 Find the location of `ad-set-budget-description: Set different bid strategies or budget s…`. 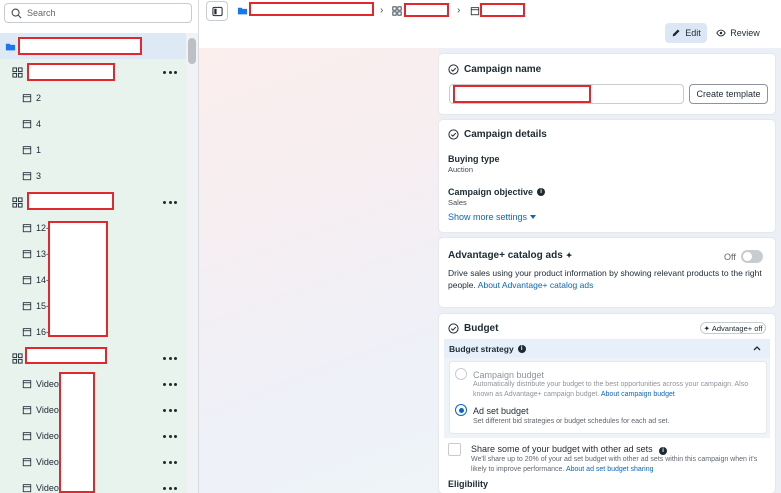

ad-set-budget-description: Set different bid strategies or budget s… is located at coordinates (571, 421).